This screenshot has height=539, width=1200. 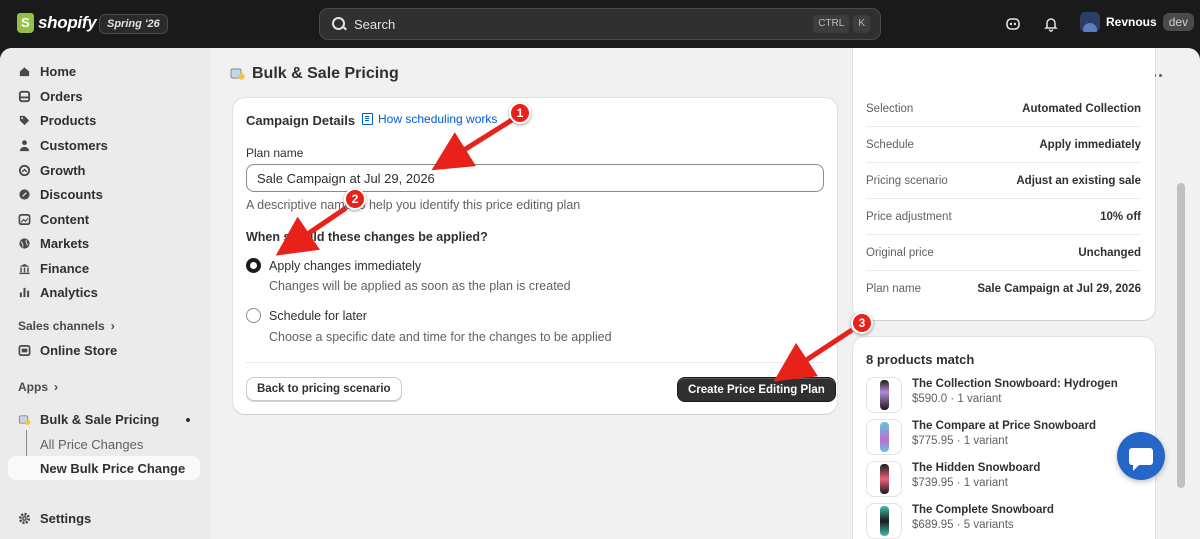 What do you see at coordinates (61, 326) in the screenshot?
I see `sales-channels-label: Sales channels` at bounding box center [61, 326].